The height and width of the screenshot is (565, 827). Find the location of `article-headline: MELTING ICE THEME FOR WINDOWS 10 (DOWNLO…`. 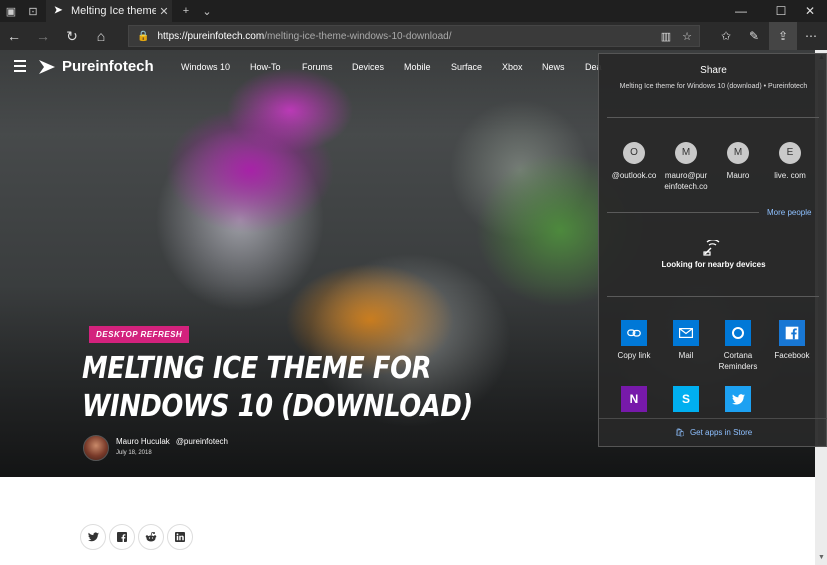

article-headline: MELTING ICE THEME FOR WINDOWS 10 (DOWNLO… is located at coordinates (277, 387).